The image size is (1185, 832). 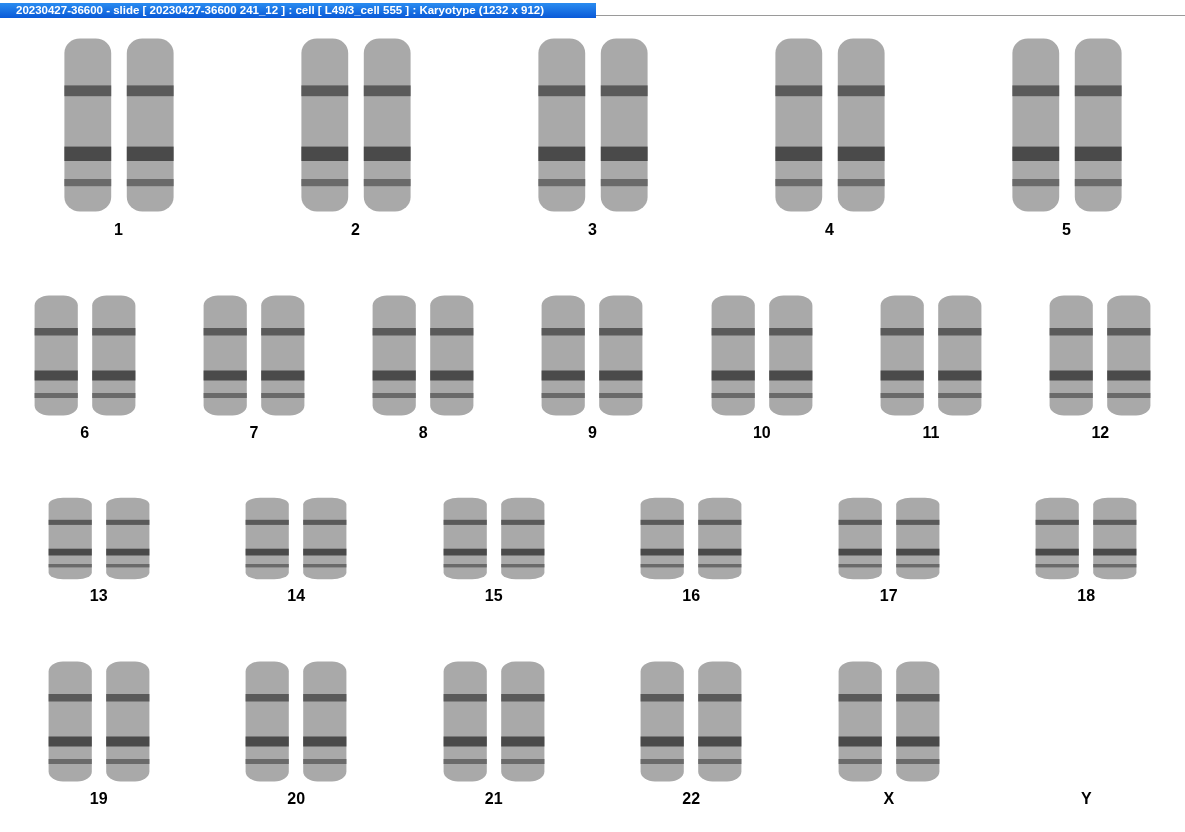 What do you see at coordinates (85, 433) in the screenshot?
I see `chromosome-label: 6` at bounding box center [85, 433].